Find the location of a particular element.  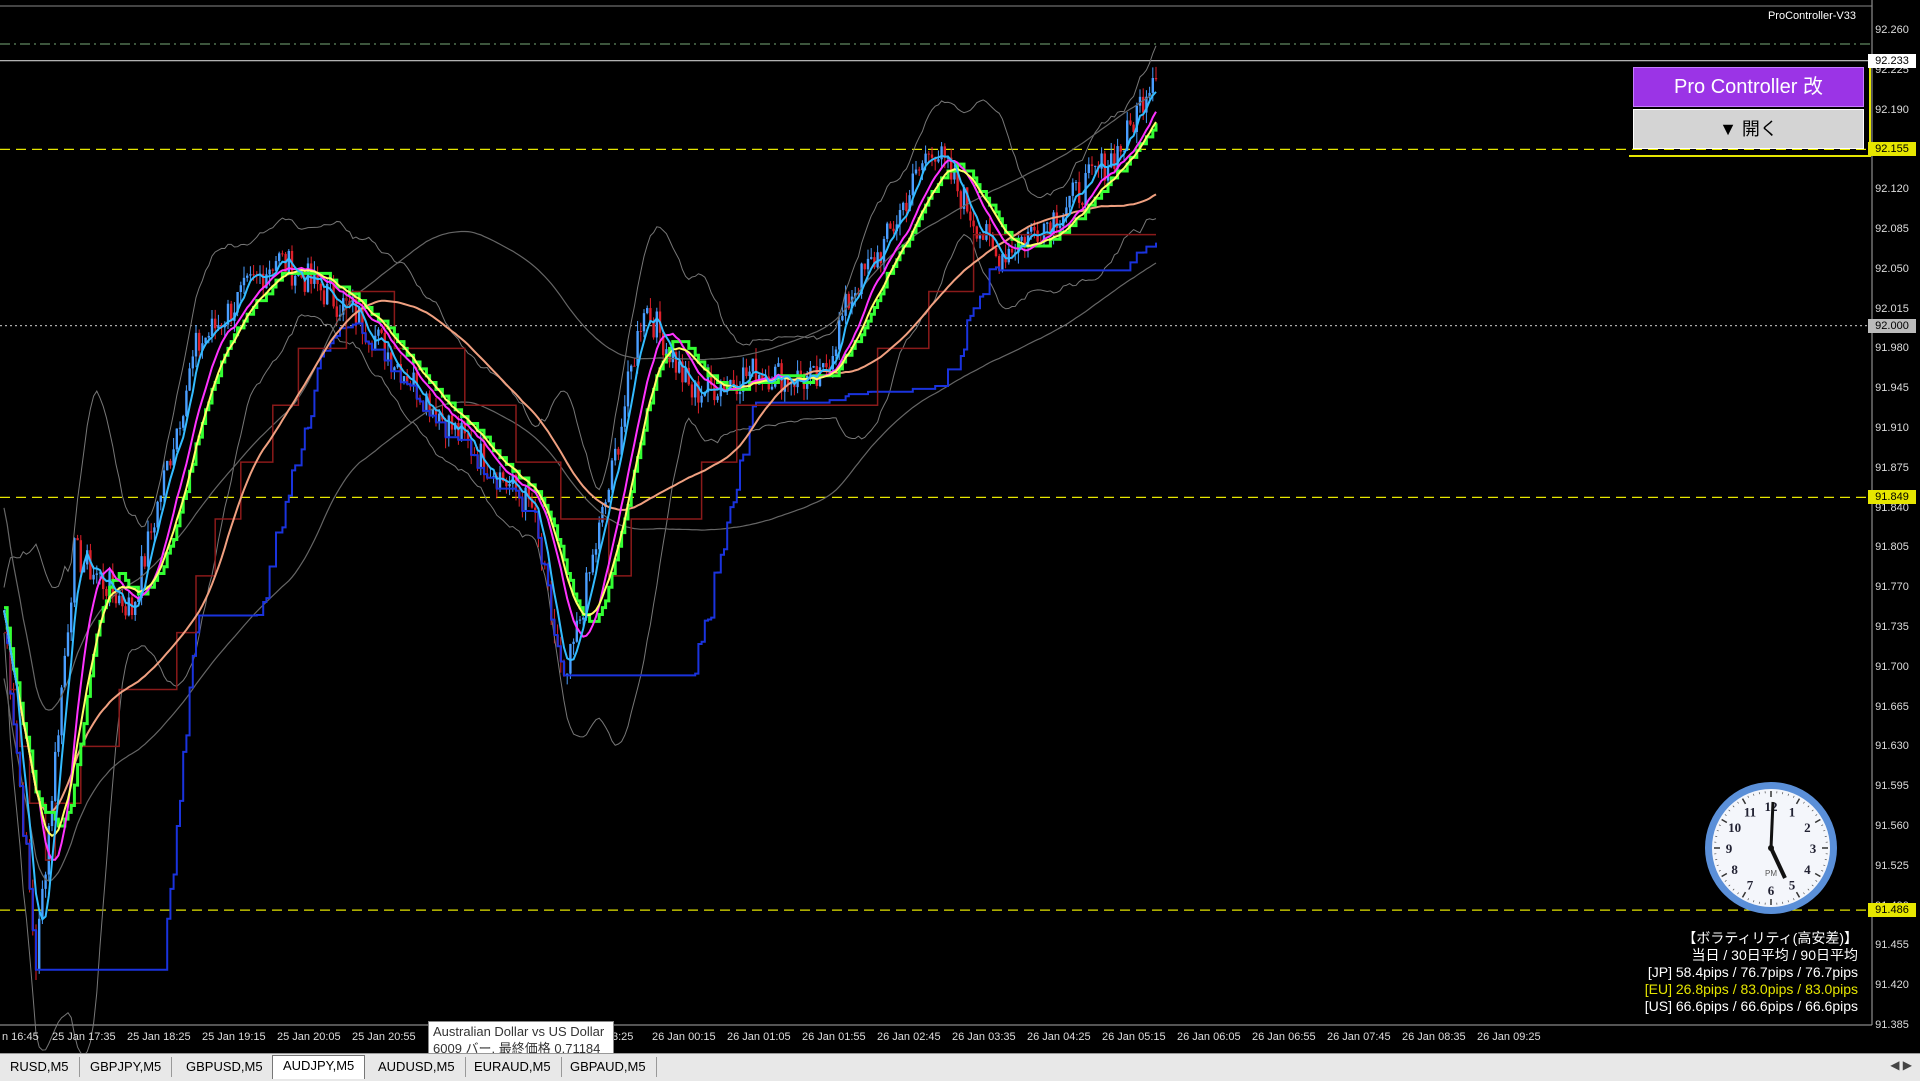

chart-tab: RUSD,M5 is located at coordinates (40, 1067).